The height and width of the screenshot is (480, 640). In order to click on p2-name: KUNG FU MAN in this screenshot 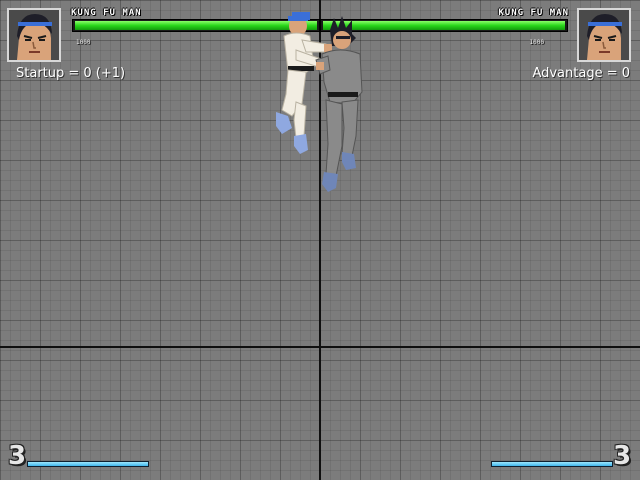, I will do `click(533, 13)`.